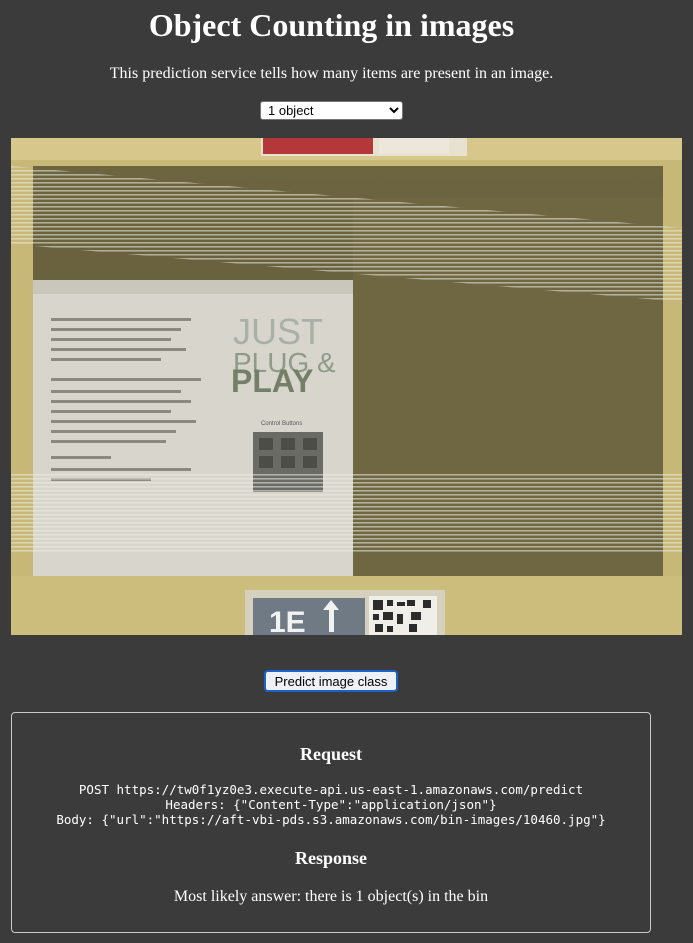 The height and width of the screenshot is (943, 693). What do you see at coordinates (345, 612) in the screenshot?
I see `bin-location-label: 1E` at bounding box center [345, 612].